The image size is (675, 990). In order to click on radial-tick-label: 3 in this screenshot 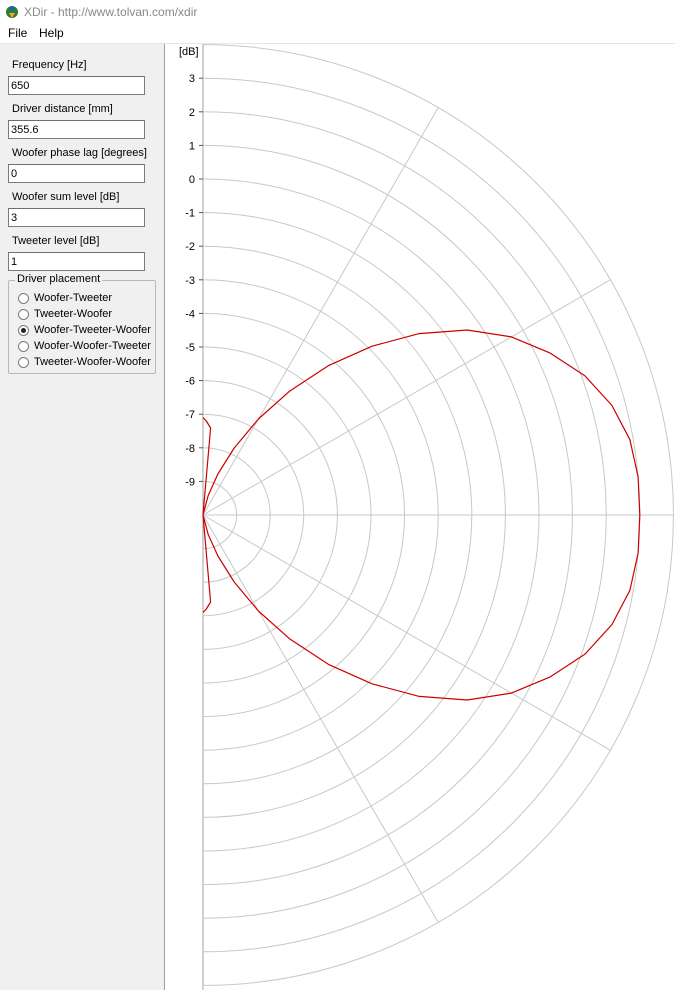, I will do `click(192, 79)`.